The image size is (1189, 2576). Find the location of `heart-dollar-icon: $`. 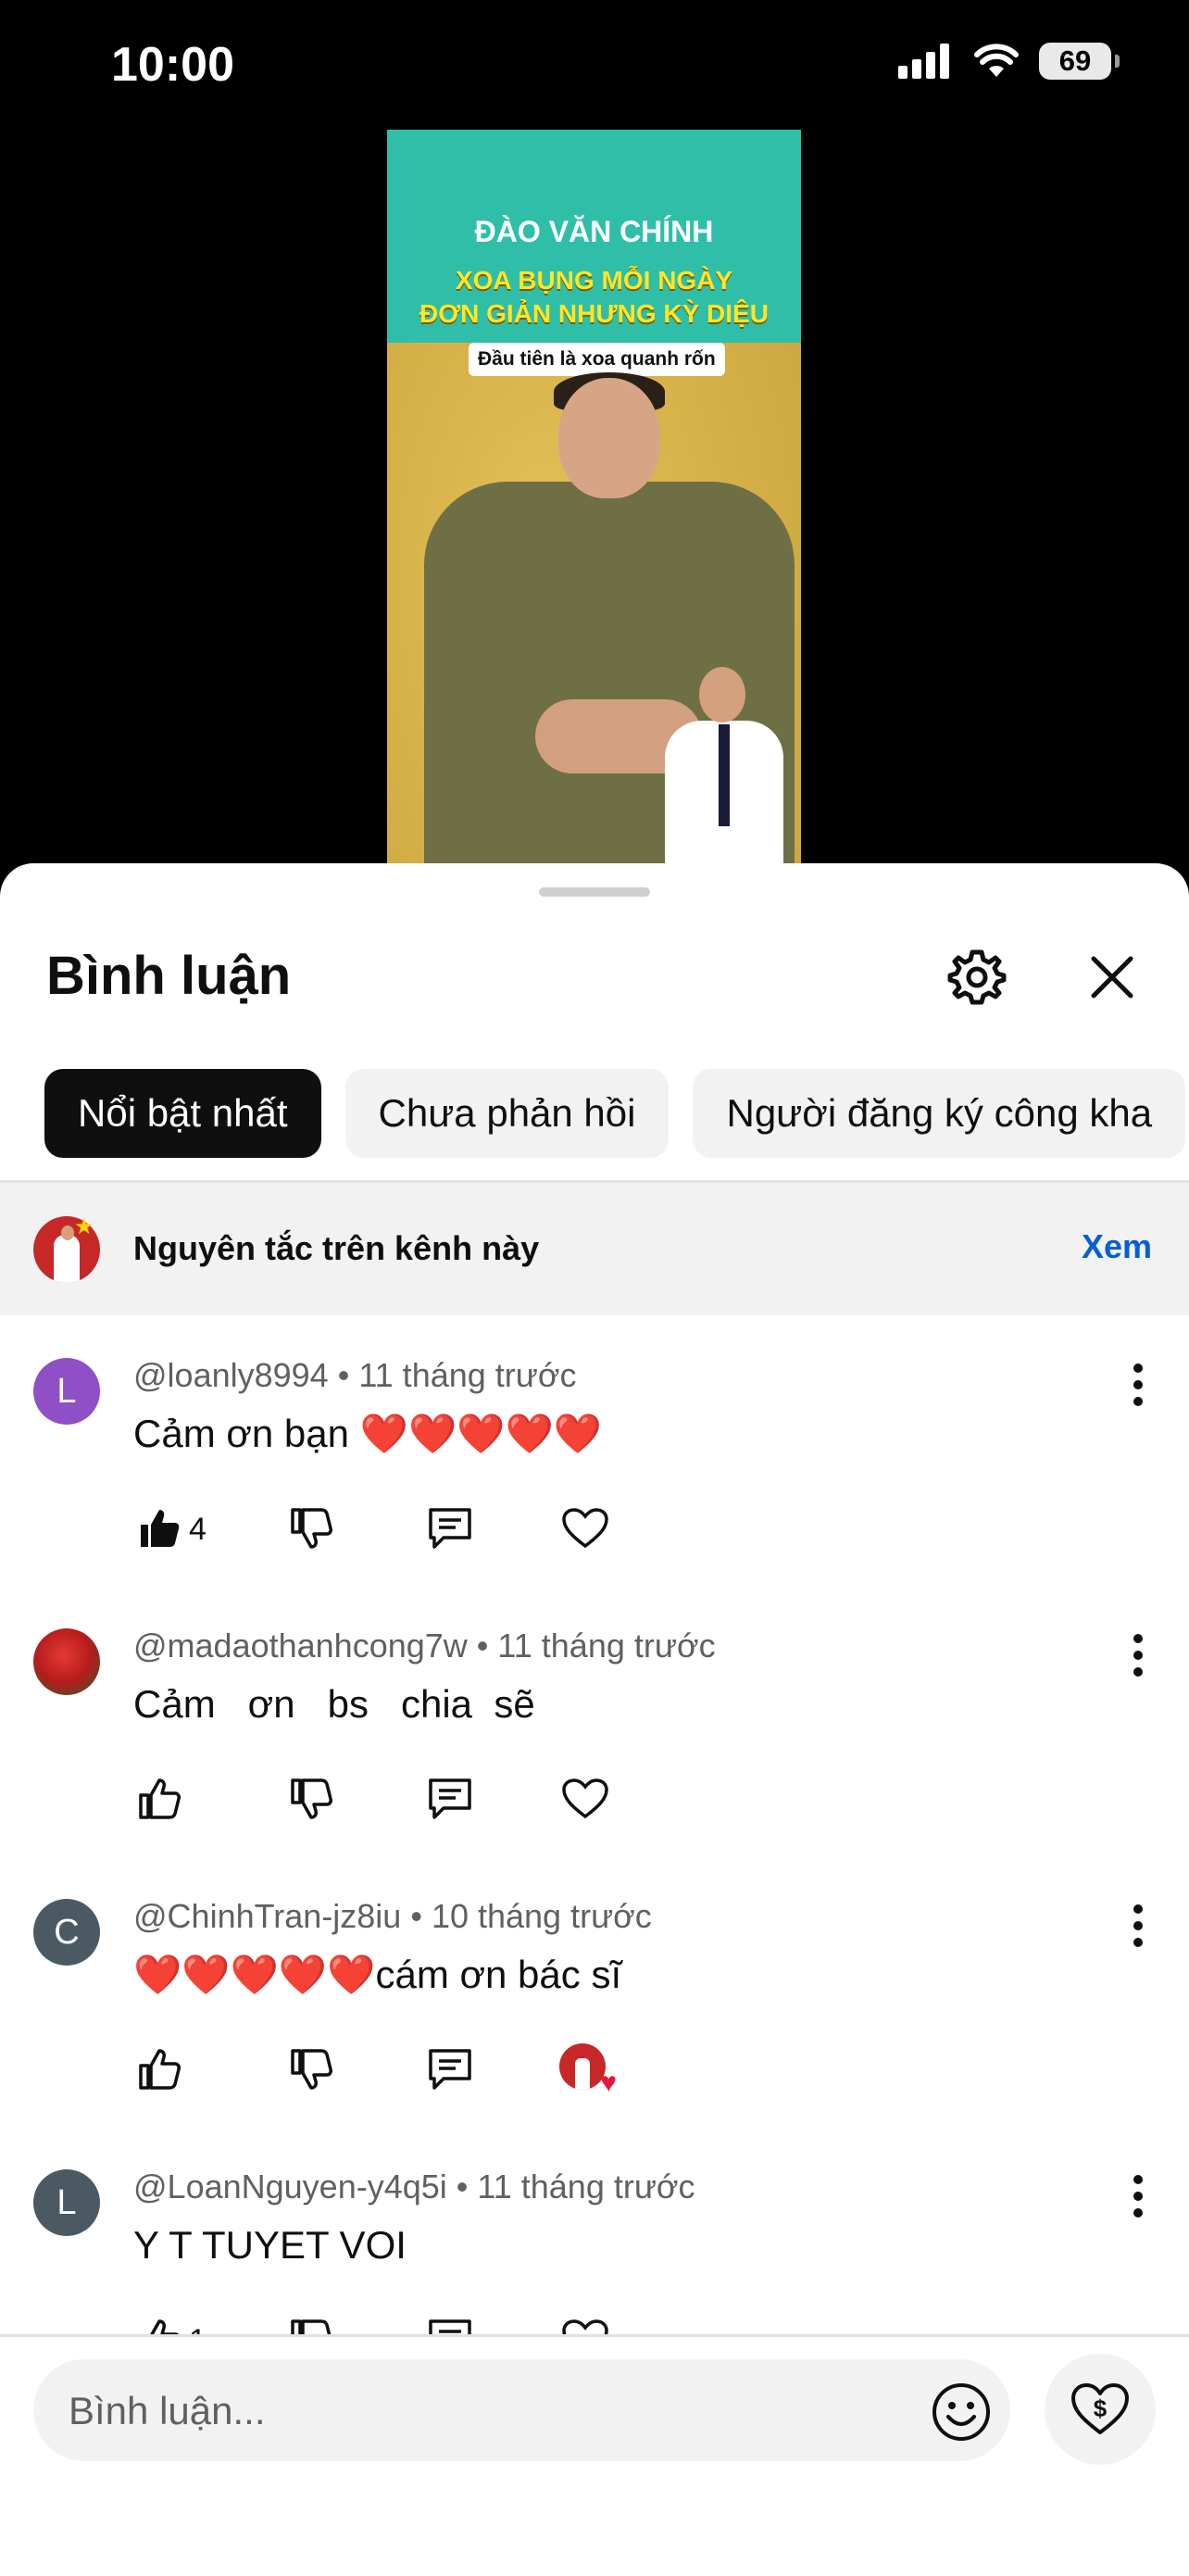

heart-dollar-icon: $ is located at coordinates (1100, 2408).